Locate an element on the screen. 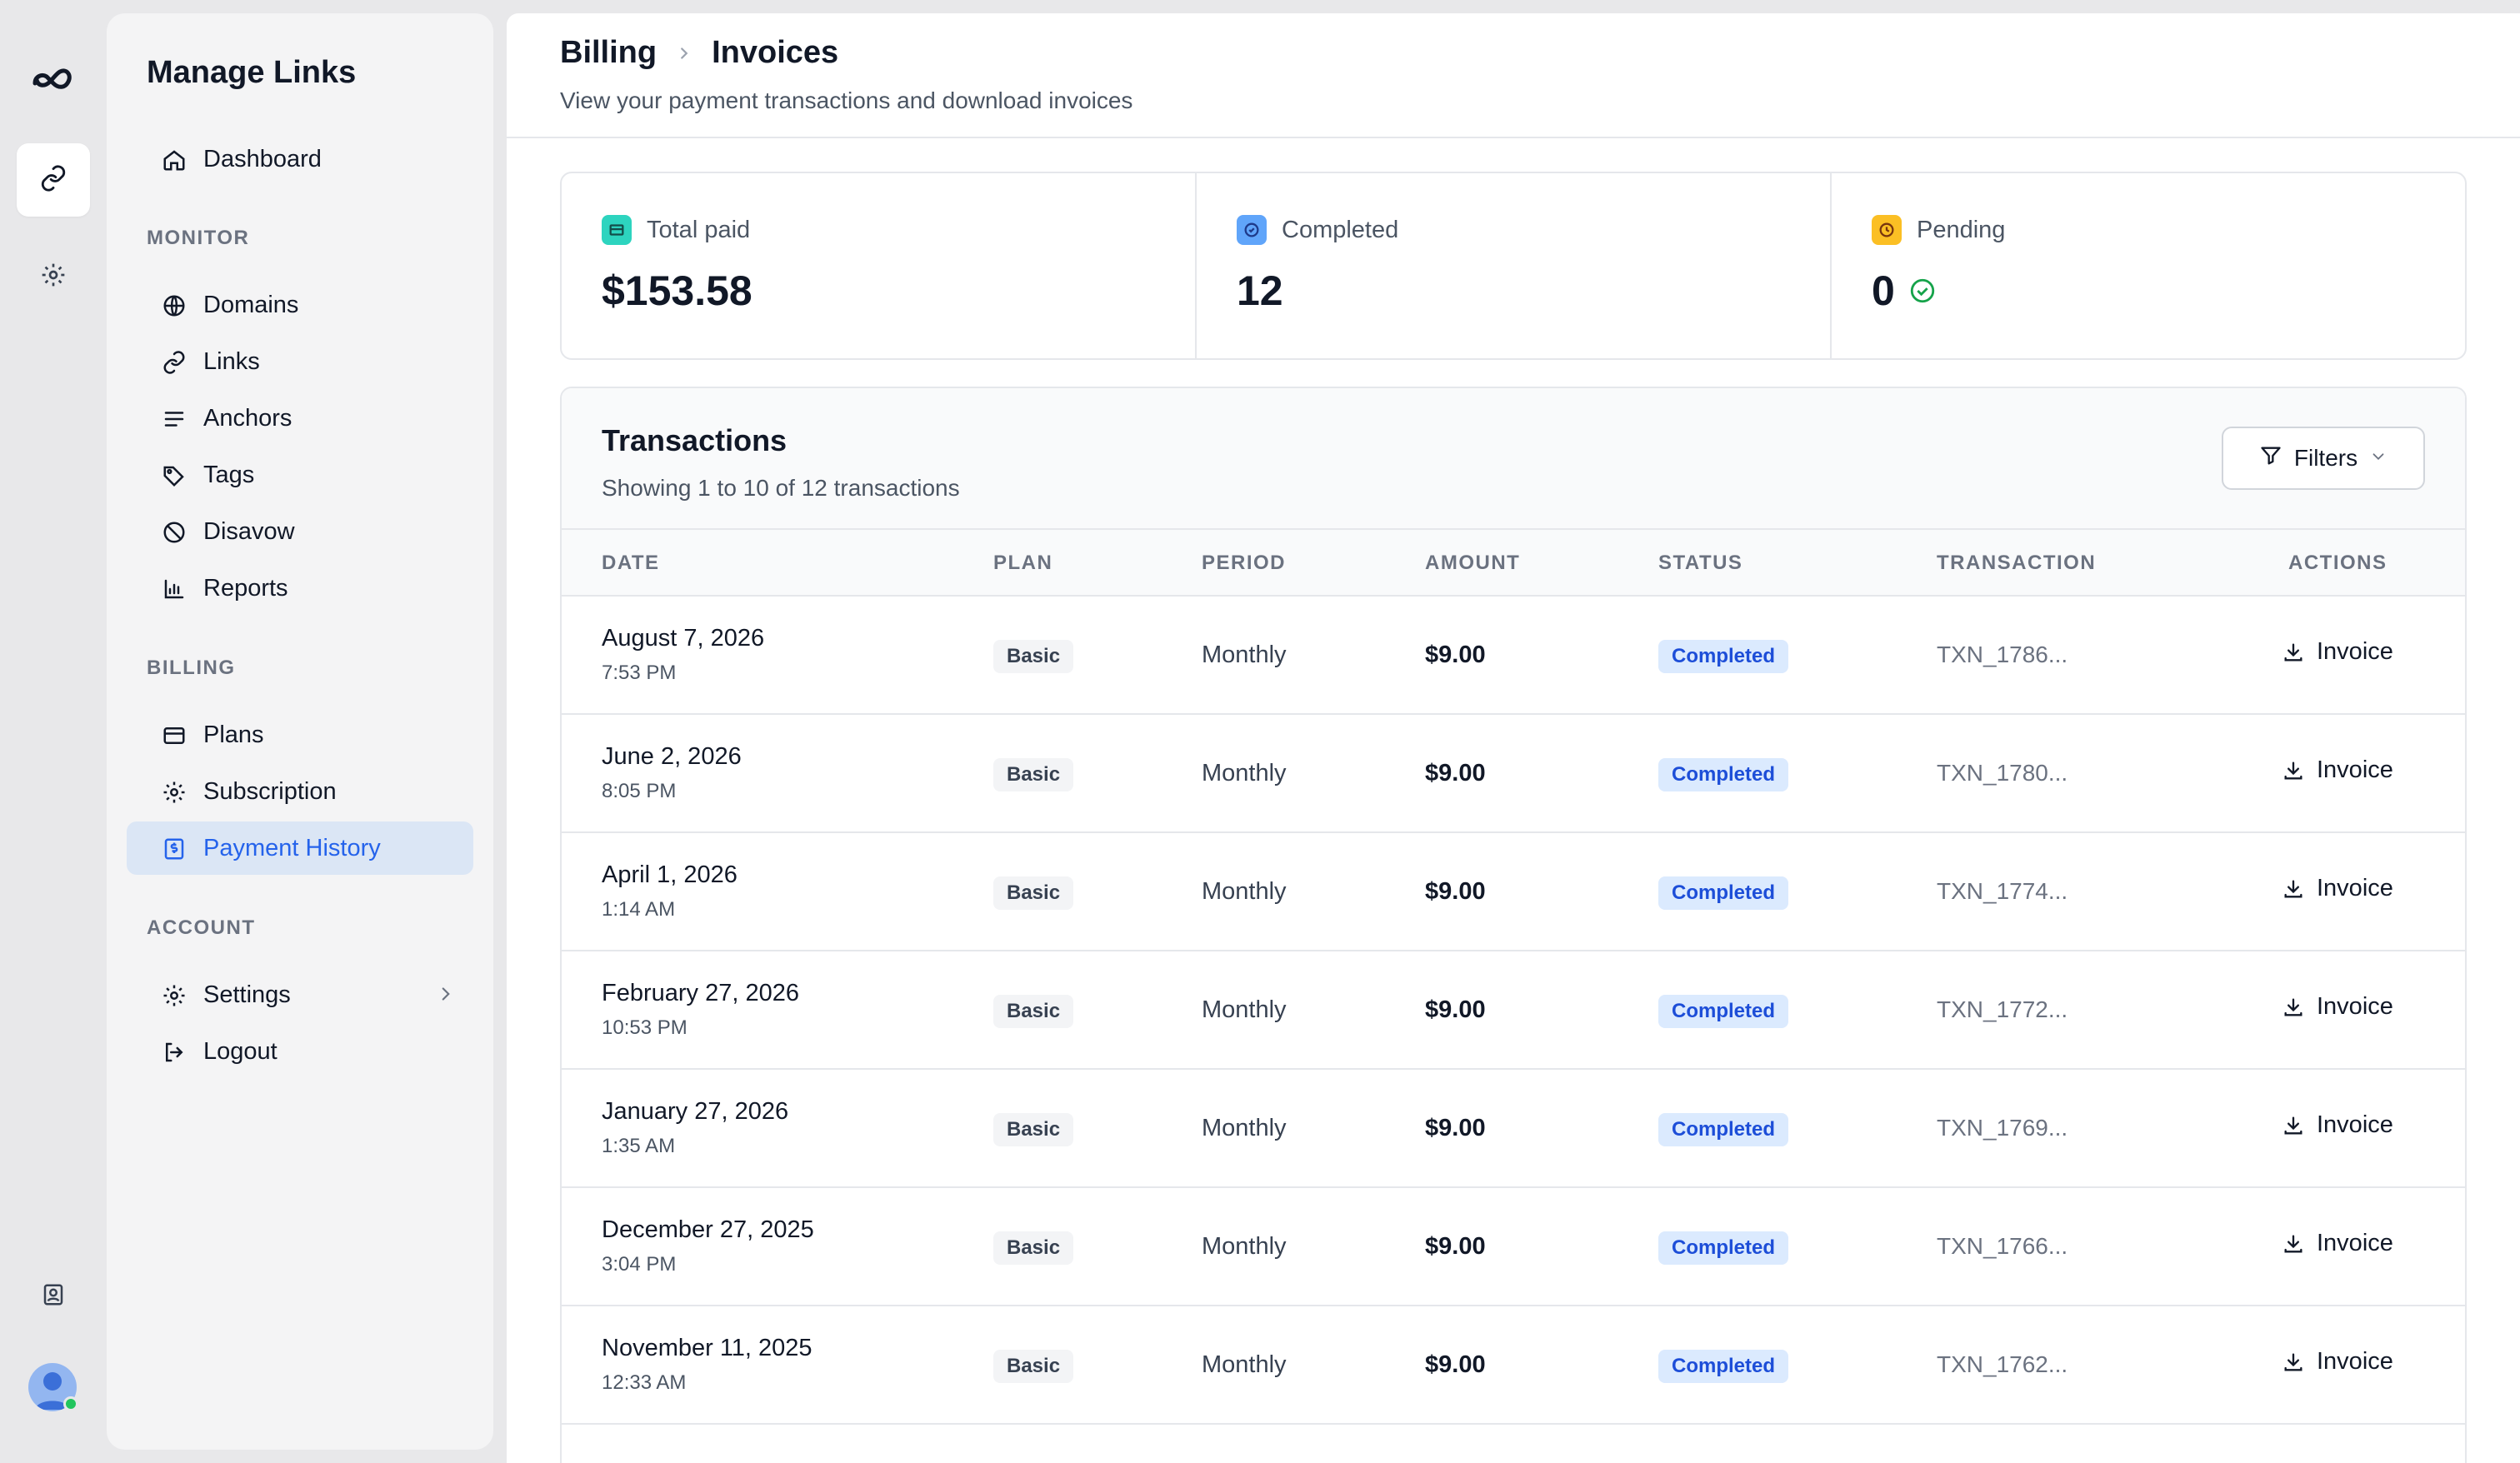 The height and width of the screenshot is (1463, 2520). stat-value: $153.58 is located at coordinates (677, 290).